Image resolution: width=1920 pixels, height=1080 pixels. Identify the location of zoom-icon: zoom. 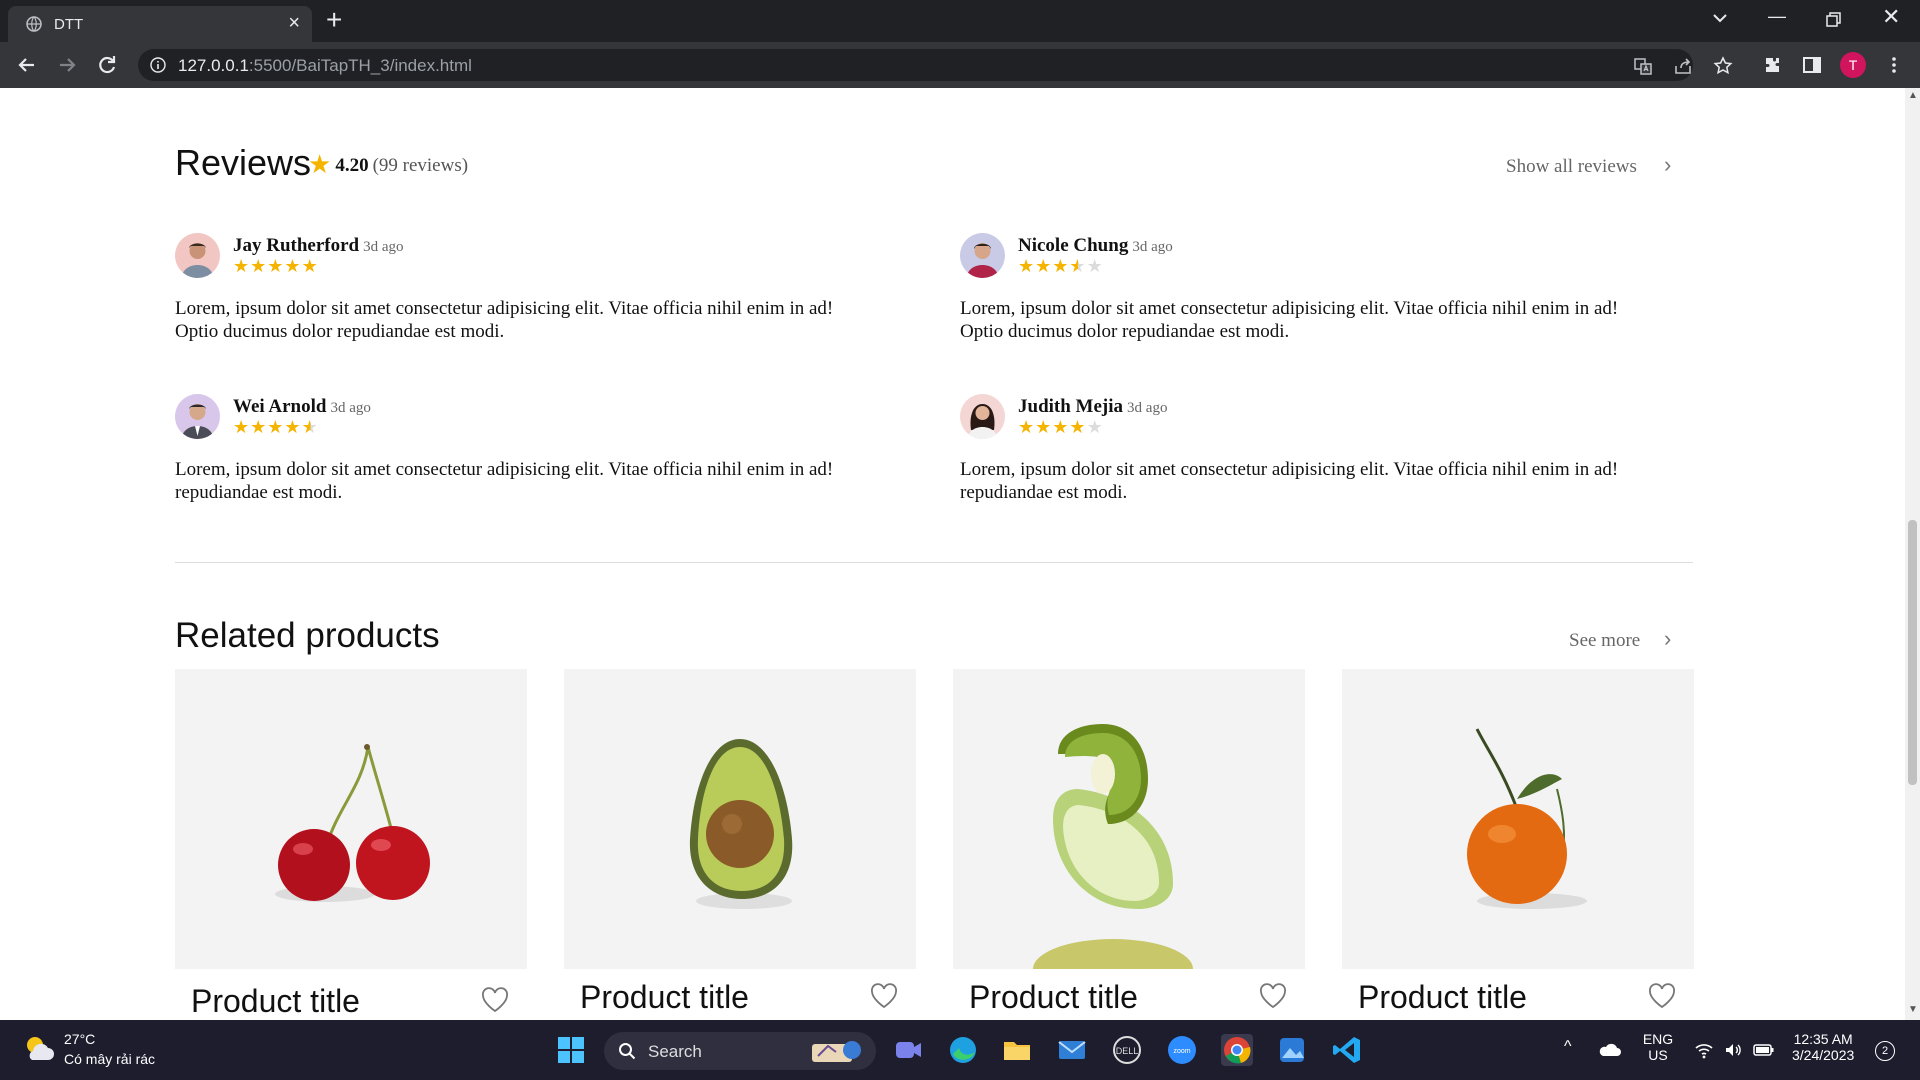
(1182, 1050).